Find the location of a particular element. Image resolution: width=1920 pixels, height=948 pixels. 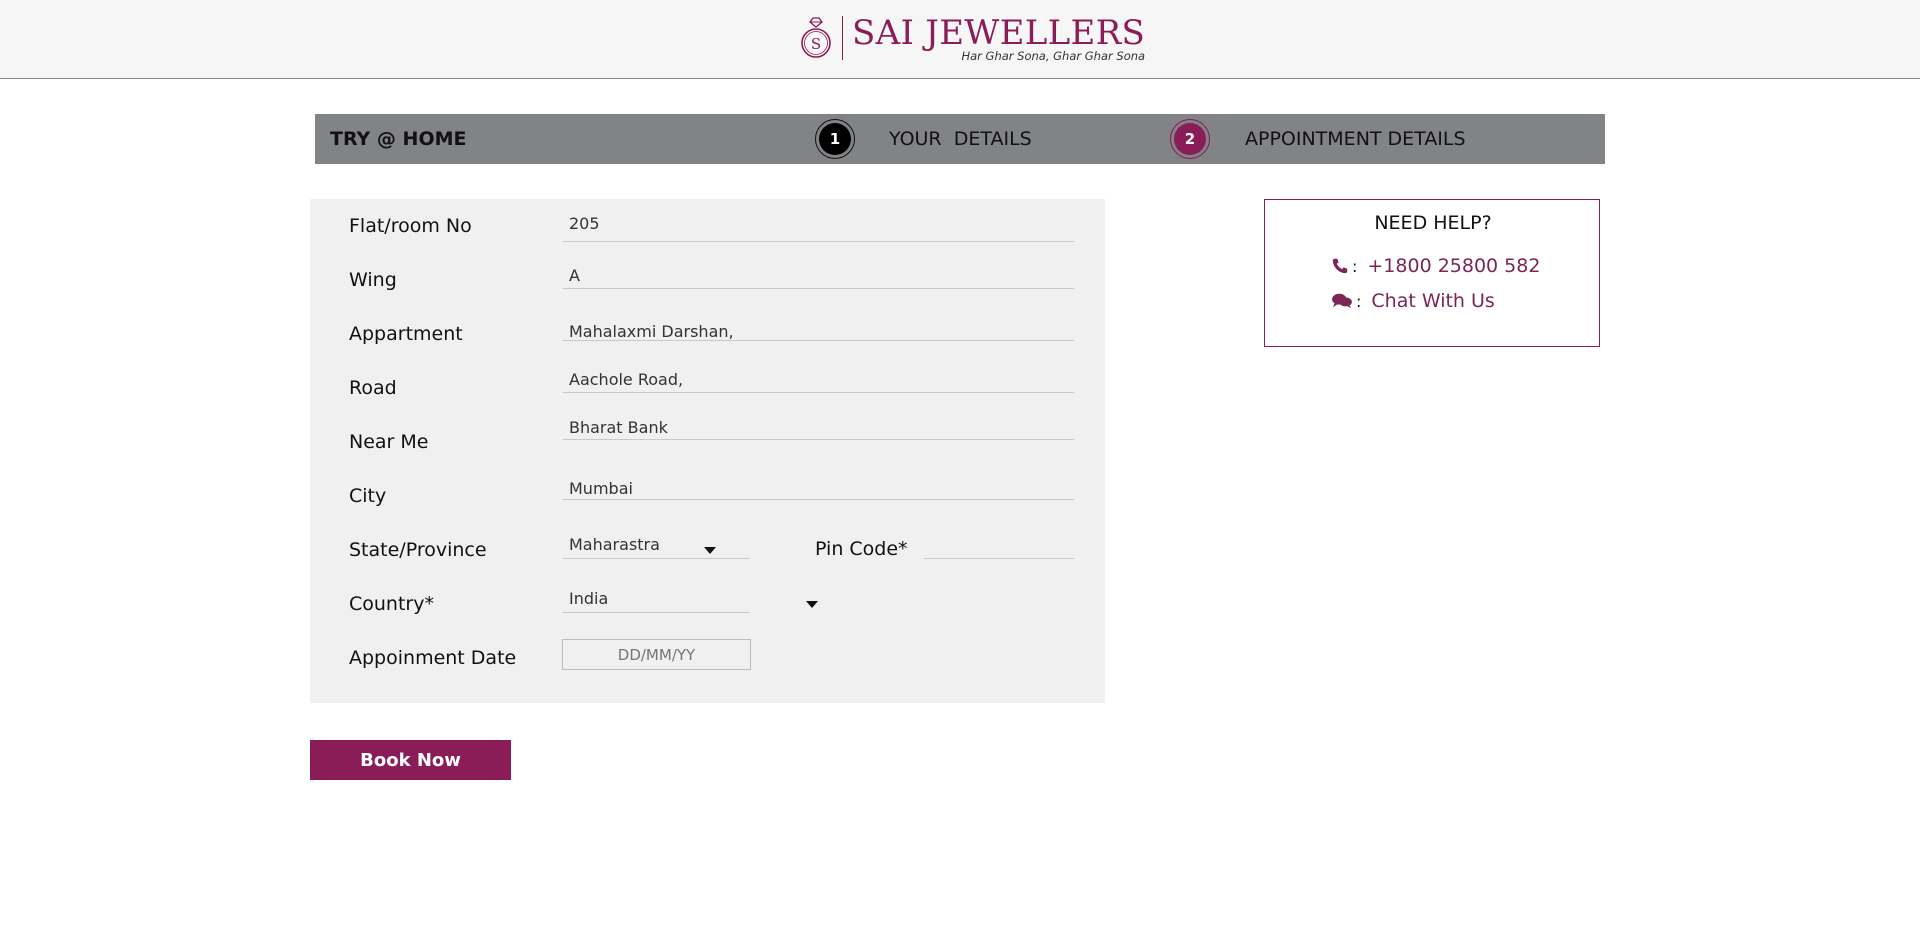

road-label: Road is located at coordinates (373, 388).